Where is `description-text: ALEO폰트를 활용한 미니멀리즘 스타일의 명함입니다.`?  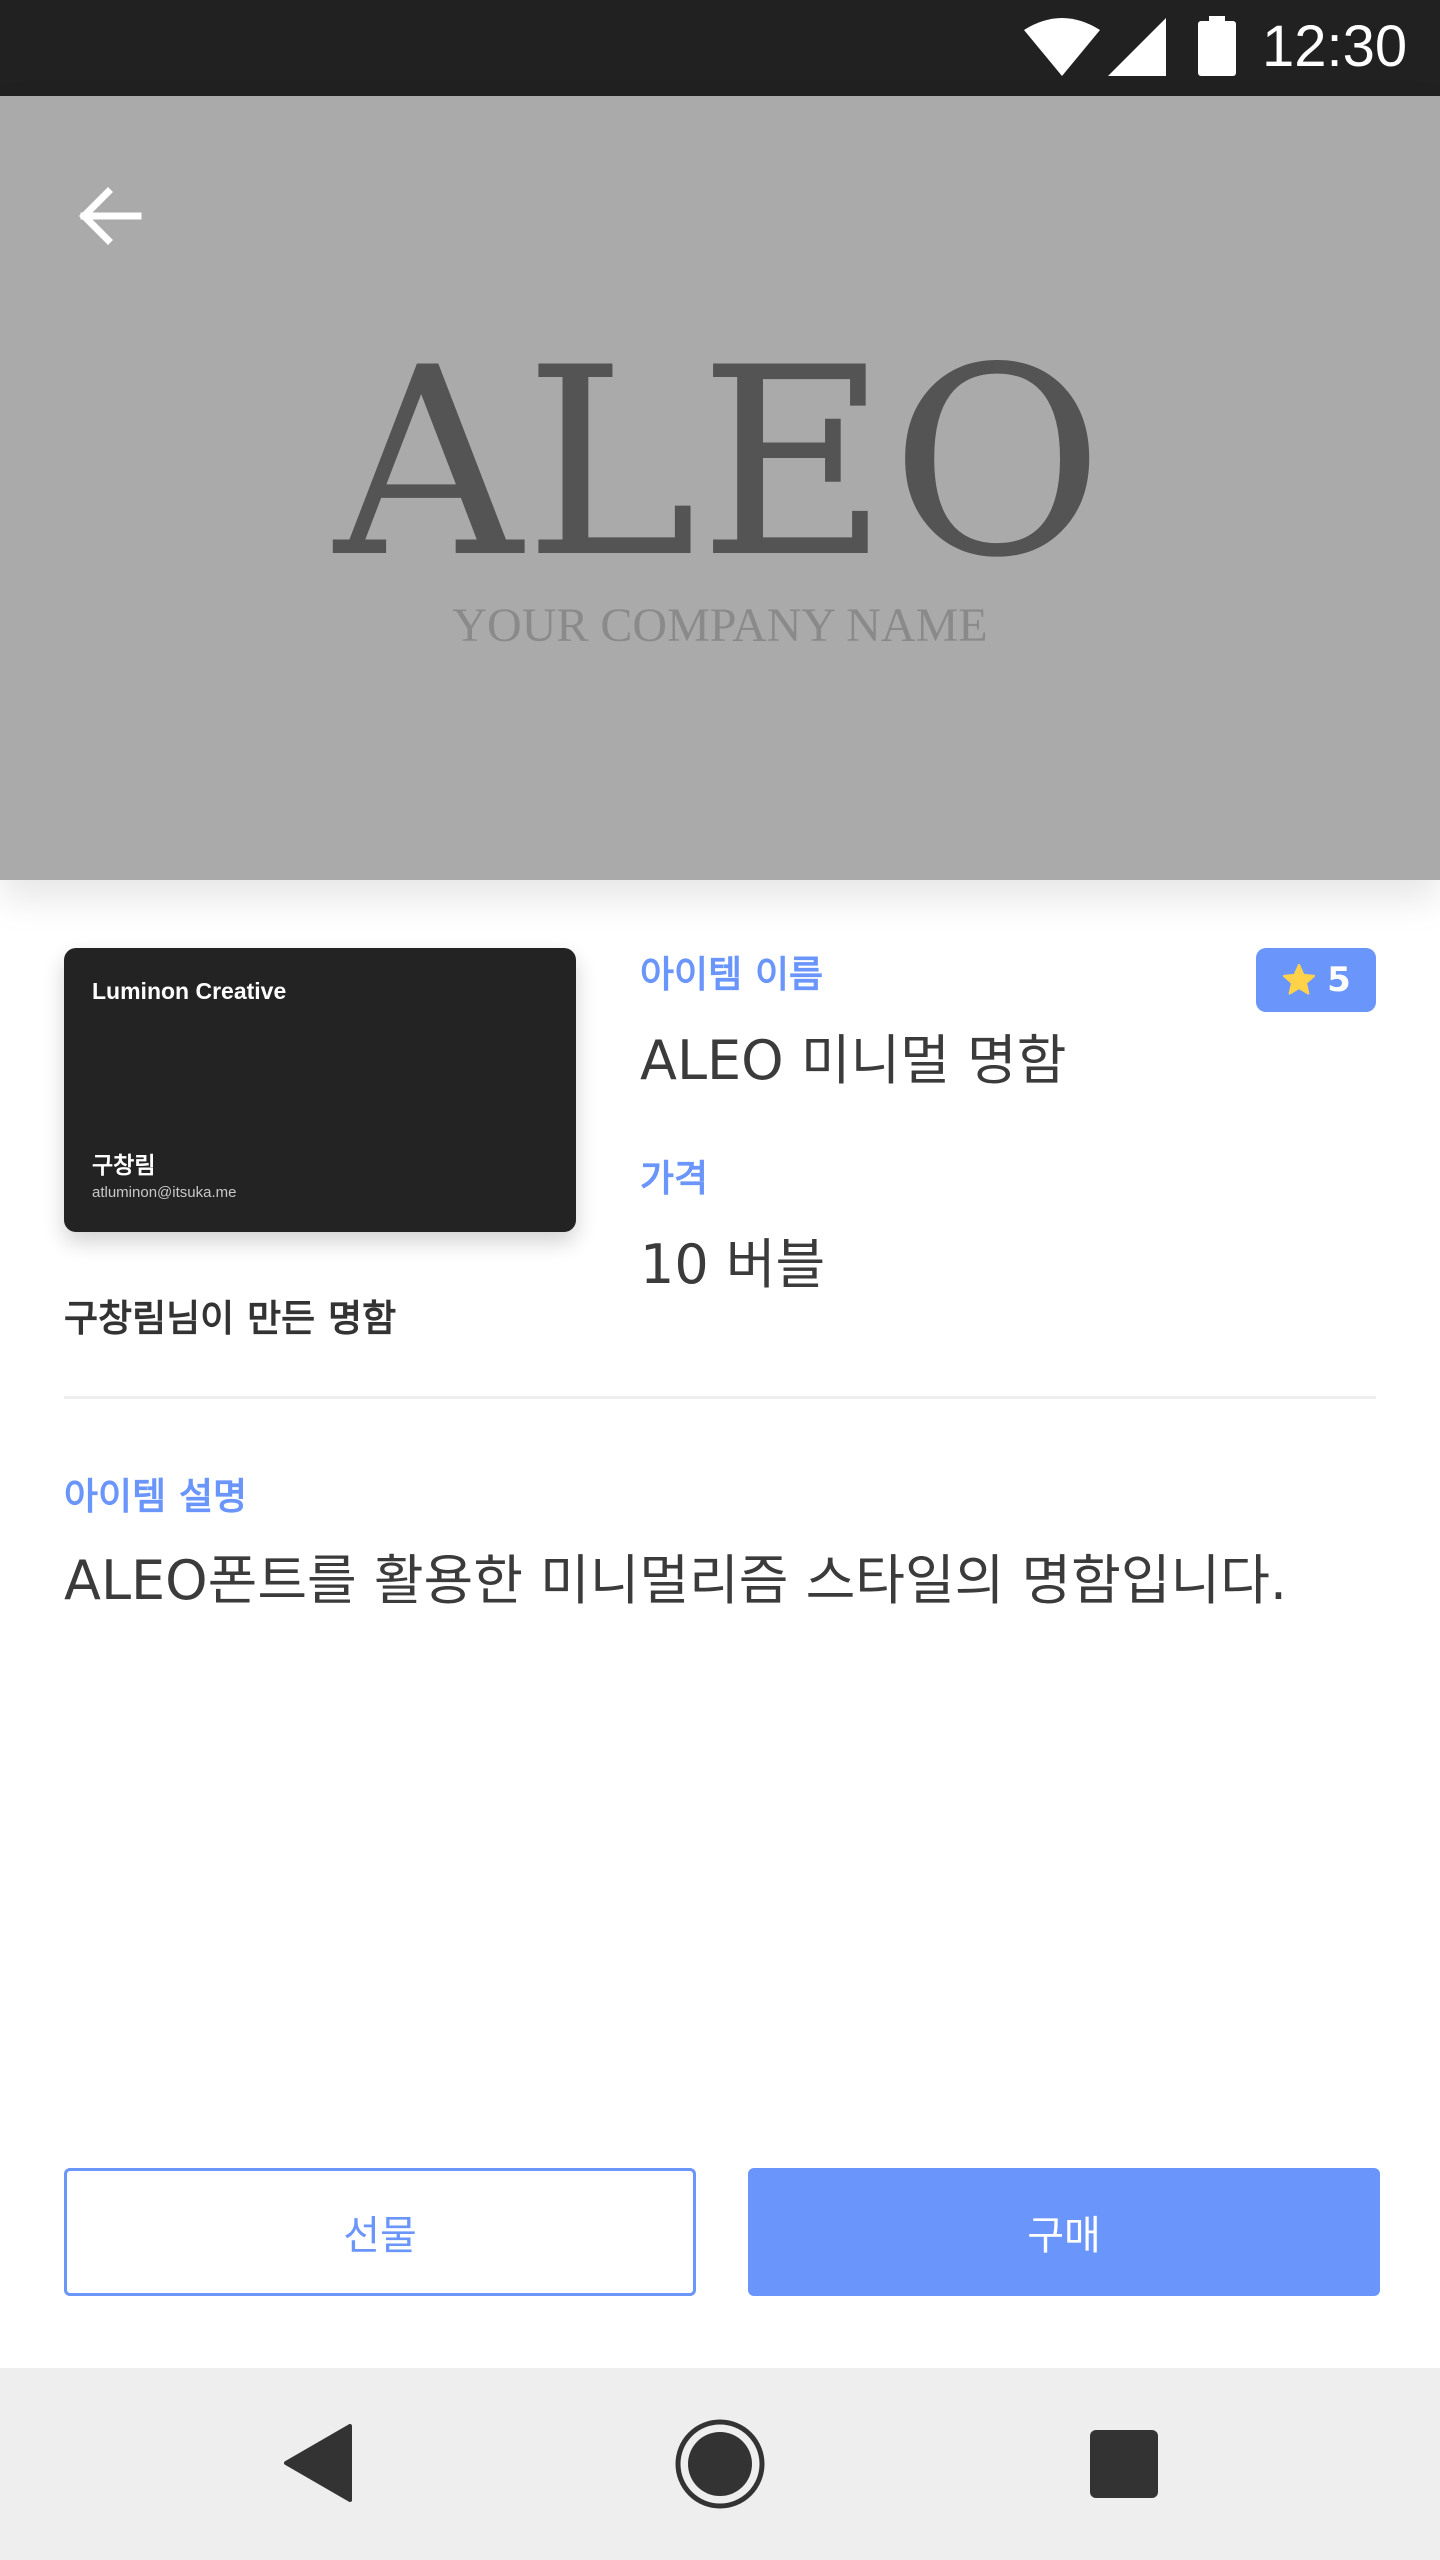
description-text: ALEO폰트를 활용한 미니멀리즘 스타일의 명함입니다. is located at coordinates (676, 1580).